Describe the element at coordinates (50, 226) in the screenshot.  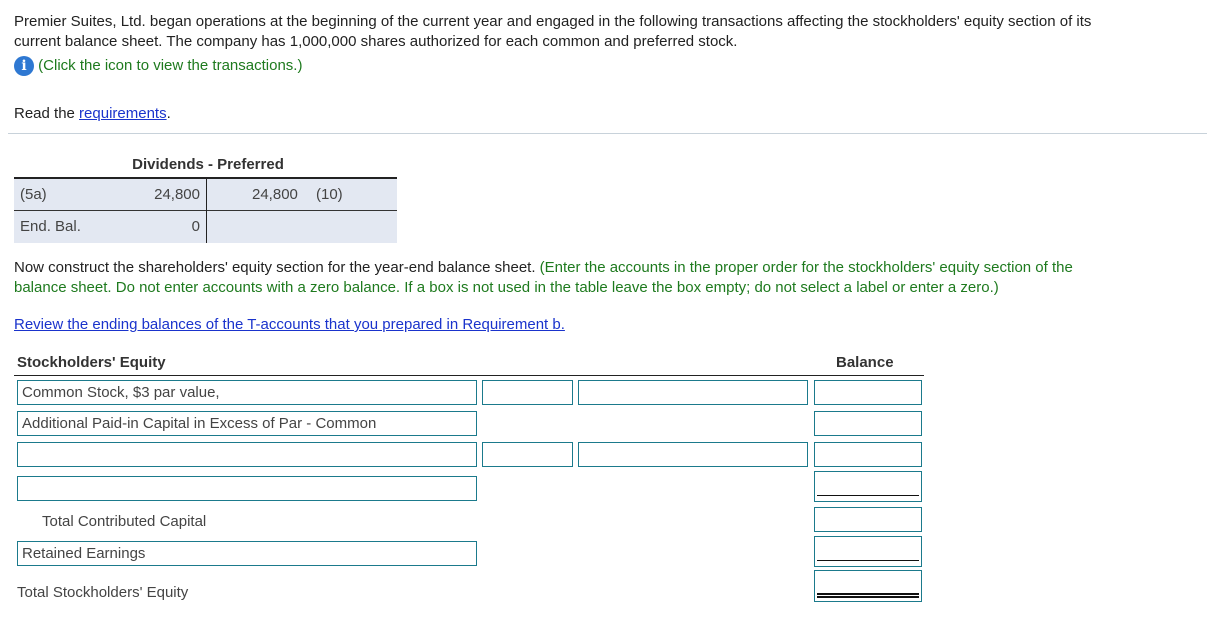
I see `t-row-label: End. Bal.` at that location.